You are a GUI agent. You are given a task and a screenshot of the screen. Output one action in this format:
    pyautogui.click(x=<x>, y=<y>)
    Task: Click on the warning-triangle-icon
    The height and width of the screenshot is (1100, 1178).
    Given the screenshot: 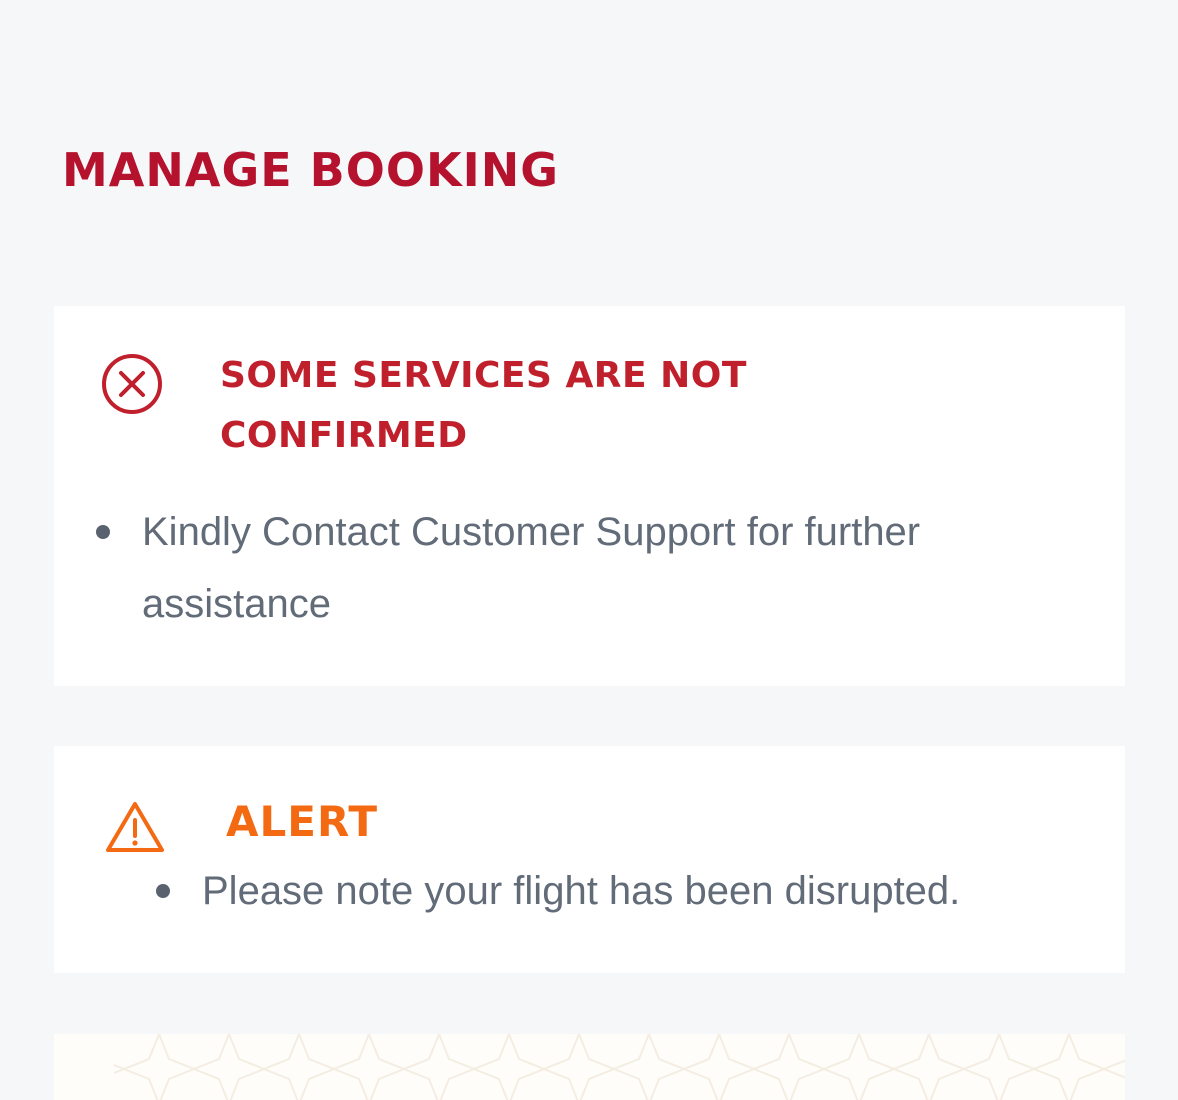 What is the action you would take?
    pyautogui.click(x=135, y=827)
    